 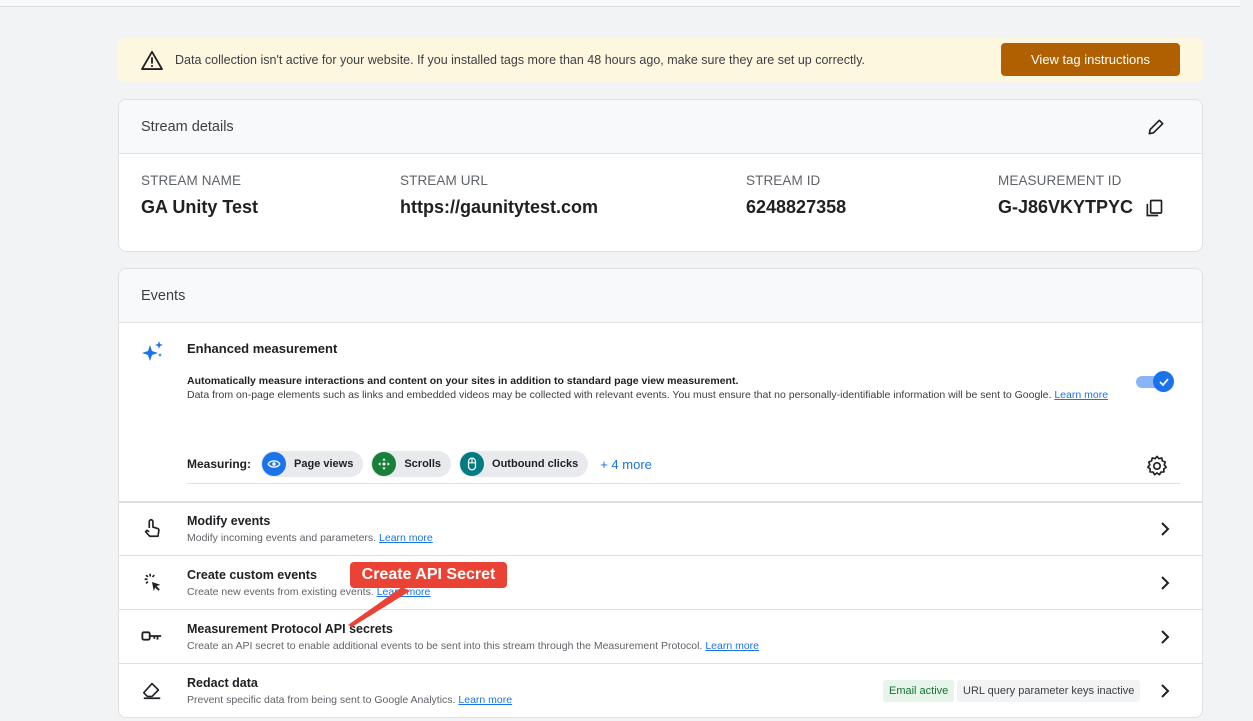 I want to click on view-tag-instructions-button: View tag instructions, so click(x=1090, y=59).